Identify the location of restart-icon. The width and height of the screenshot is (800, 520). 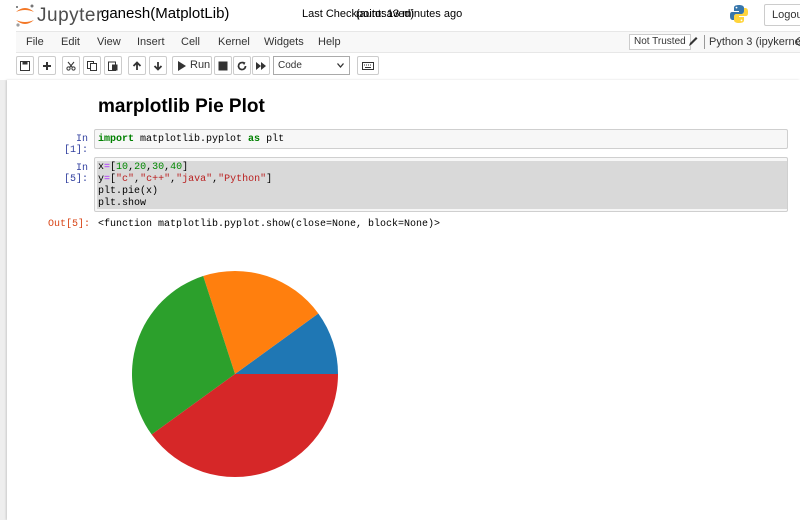
(242, 65).